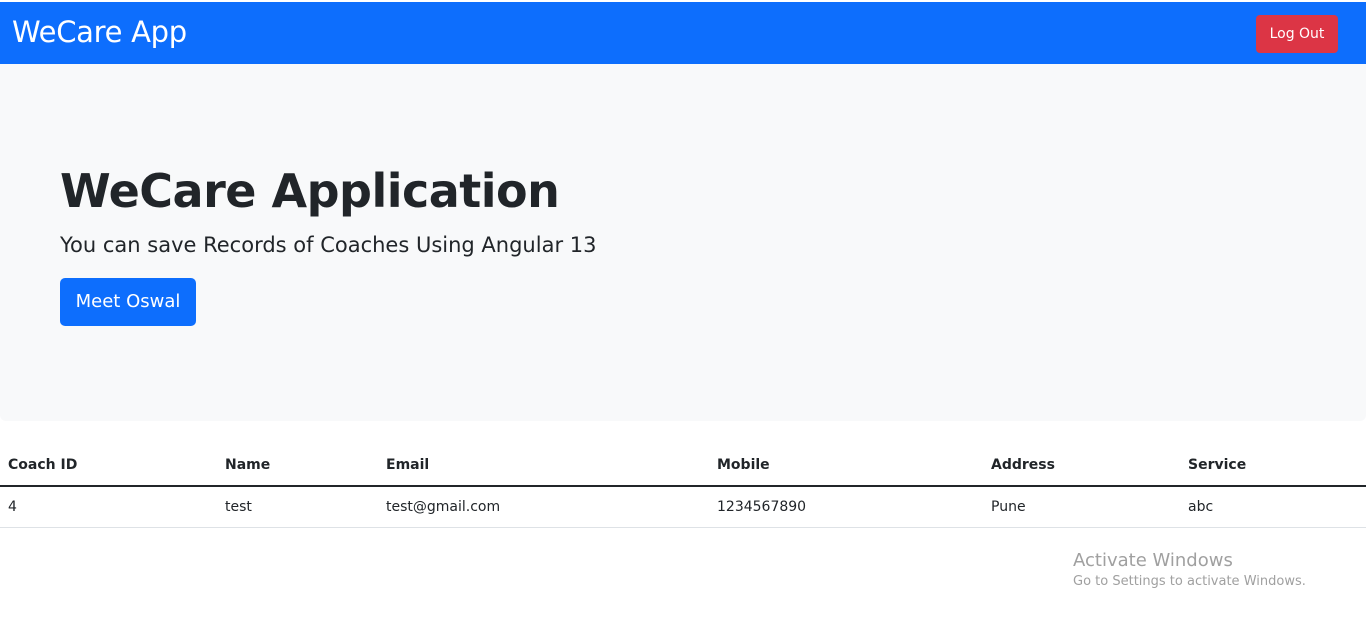 This screenshot has height=623, width=1366. What do you see at coordinates (108, 507) in the screenshot?
I see `cell-coach-id: 4` at bounding box center [108, 507].